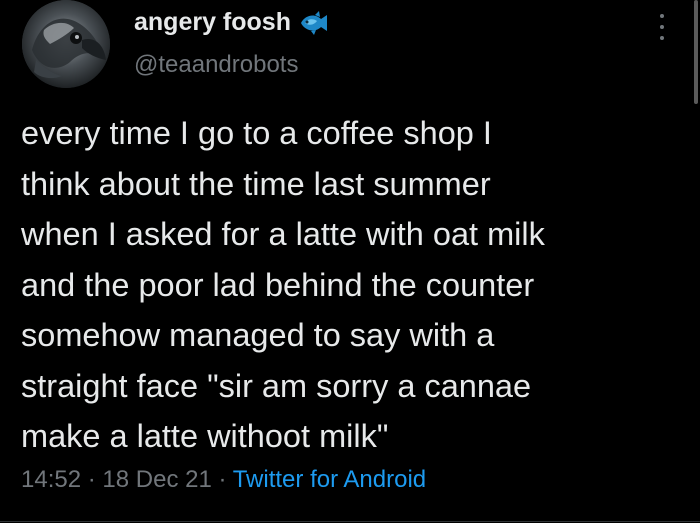 This screenshot has width=700, height=523. I want to click on tweet-source-link: Twitter for Android, so click(329, 479).